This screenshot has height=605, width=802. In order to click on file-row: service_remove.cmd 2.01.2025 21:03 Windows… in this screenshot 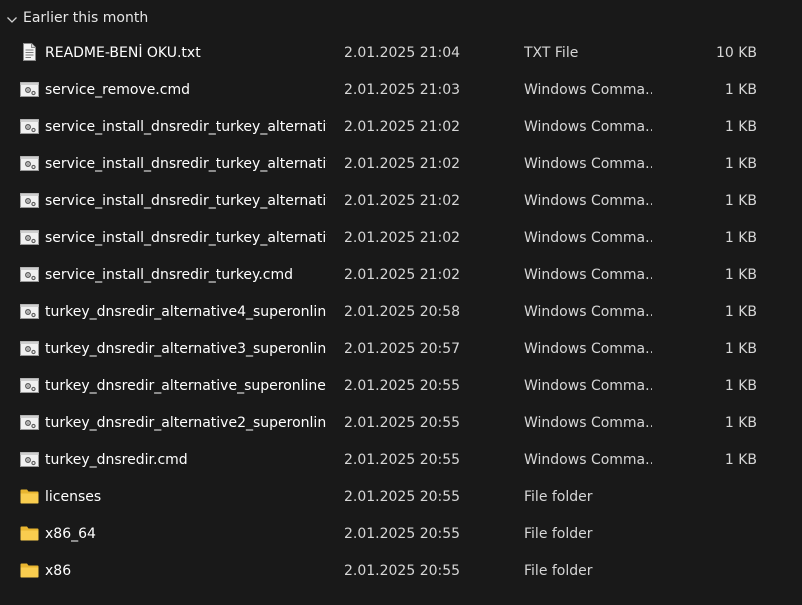, I will do `click(401, 89)`.